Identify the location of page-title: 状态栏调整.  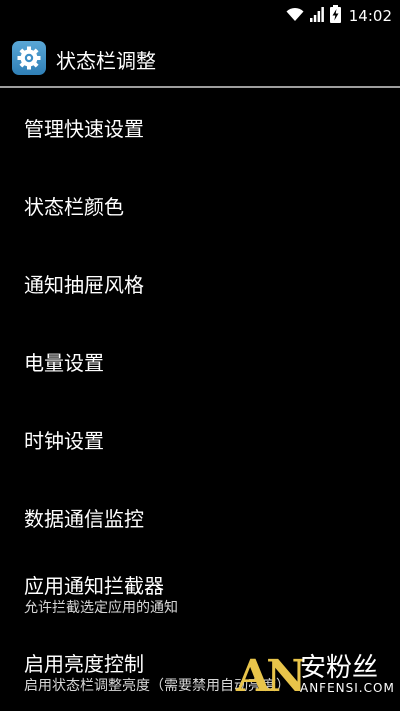
(106, 61).